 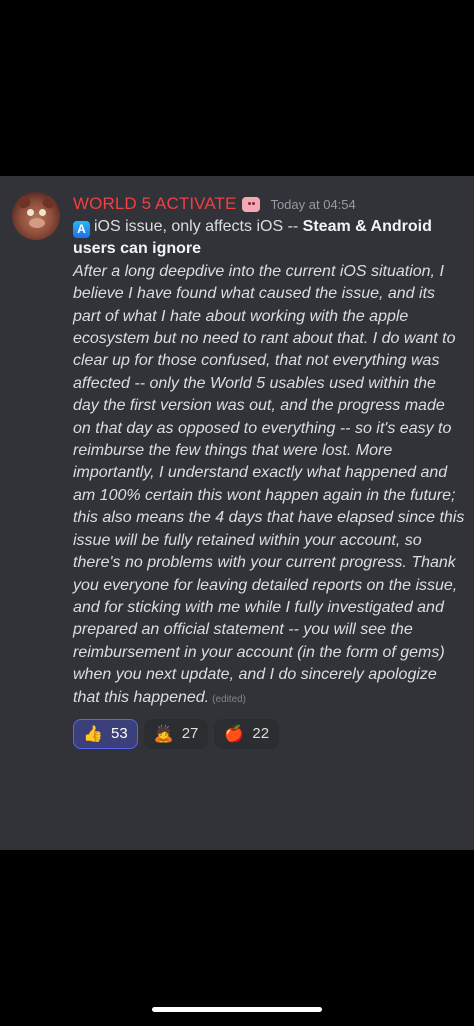 I want to click on avatar-ear-left, so click(x=24, y=202).